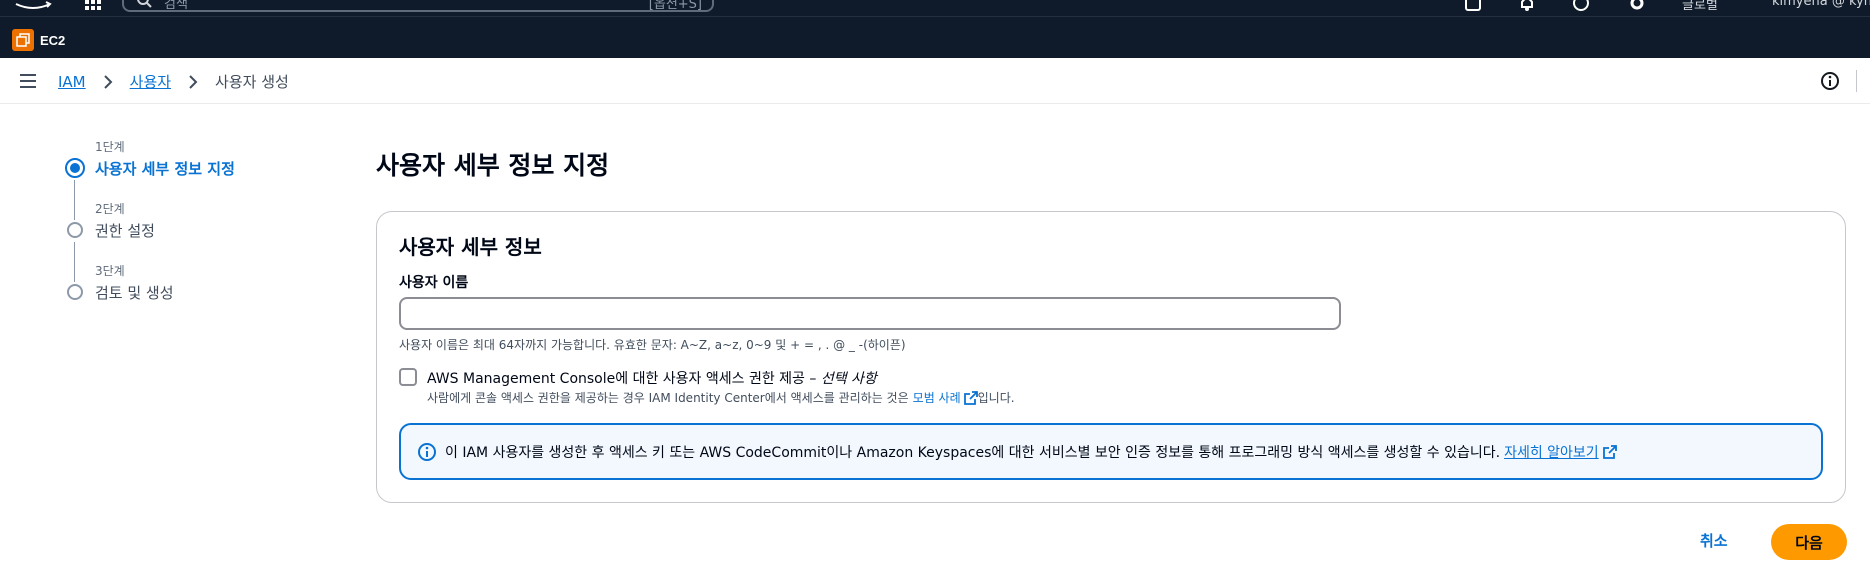 The image size is (1870, 572). I want to click on step-number: 3단계, so click(110, 271).